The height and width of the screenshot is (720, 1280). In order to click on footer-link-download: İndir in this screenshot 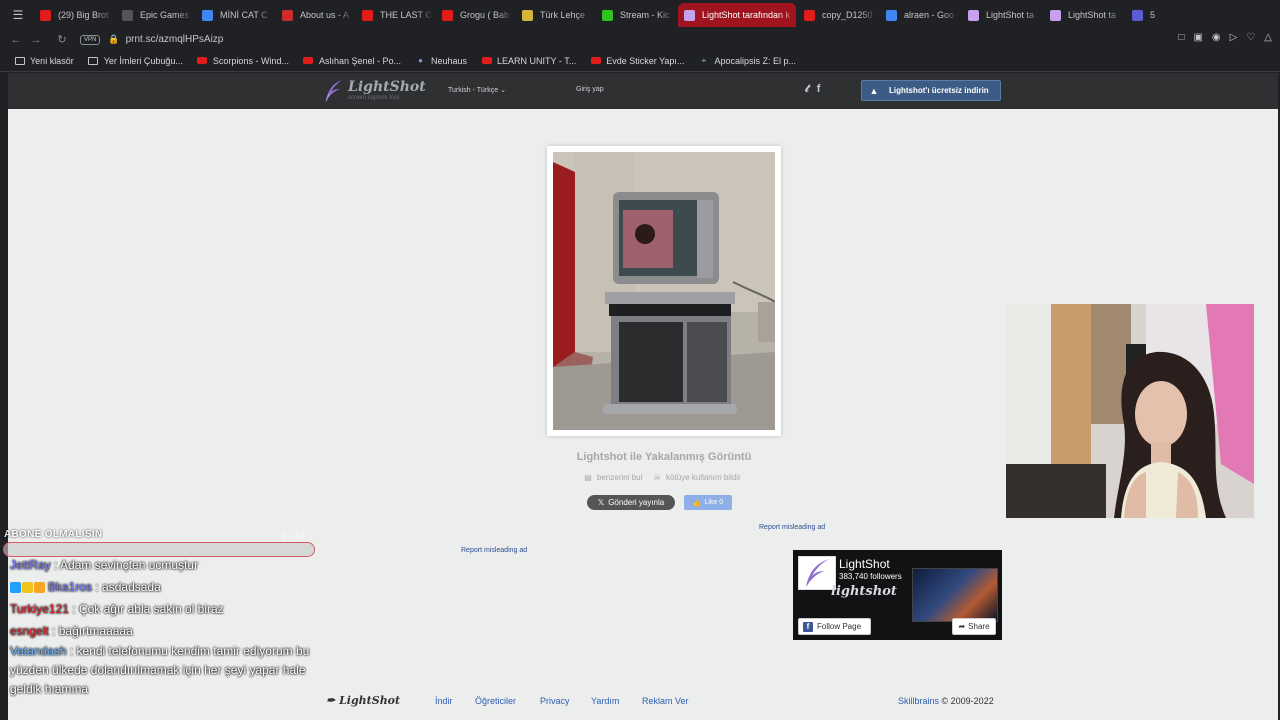, I will do `click(444, 701)`.